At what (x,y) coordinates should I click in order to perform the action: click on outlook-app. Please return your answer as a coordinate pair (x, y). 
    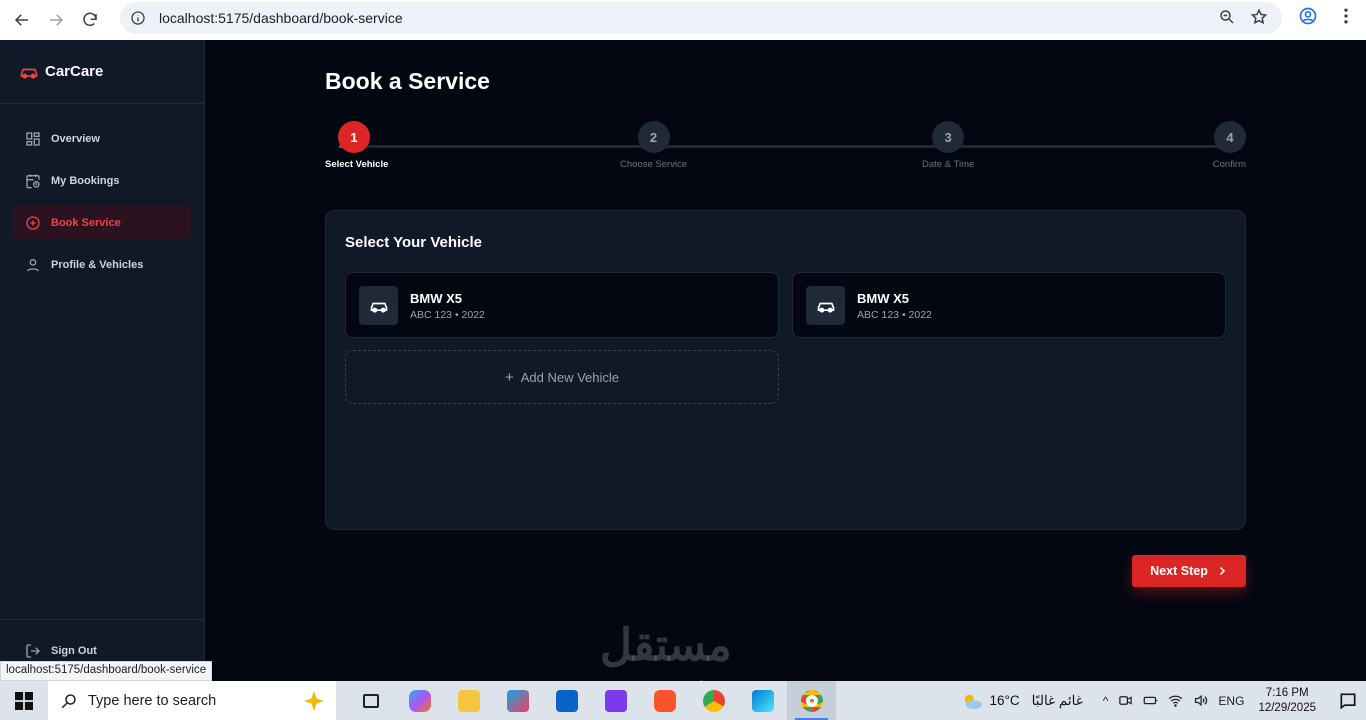
    Looking at the image, I should click on (566, 700).